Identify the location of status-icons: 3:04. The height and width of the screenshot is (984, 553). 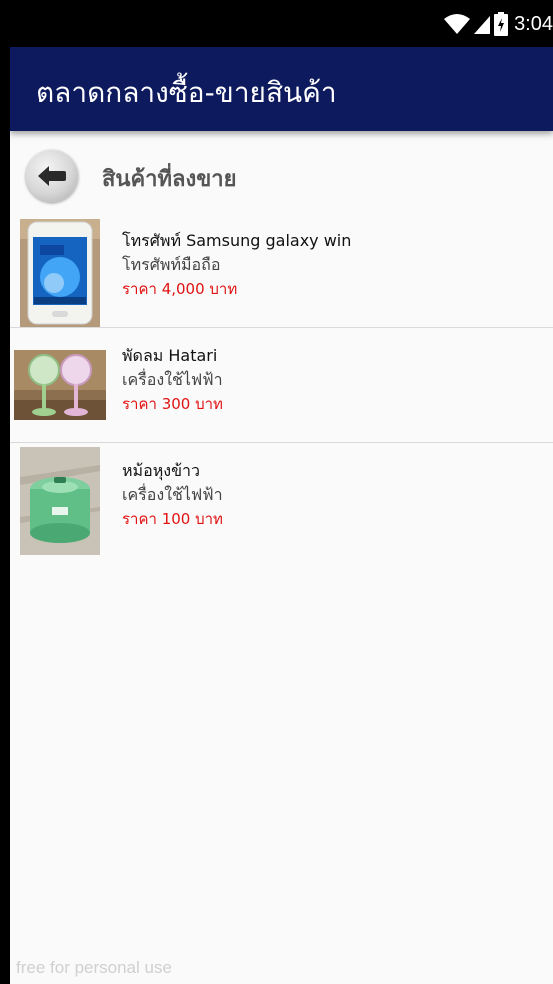
(498, 24).